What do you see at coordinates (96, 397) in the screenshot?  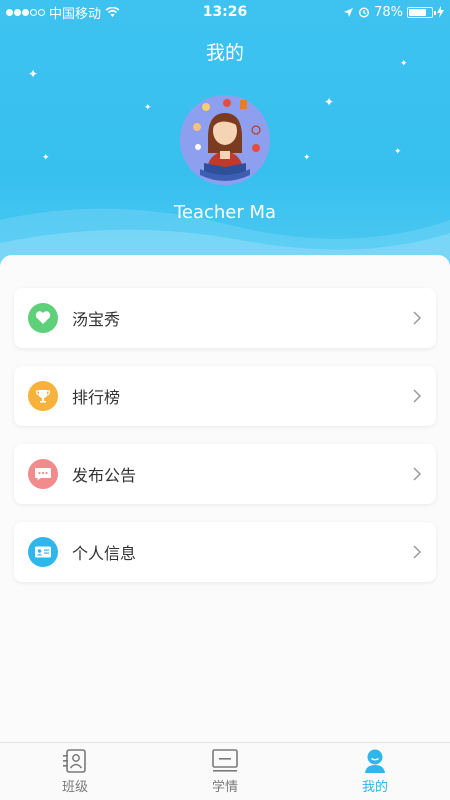 I see `menu-item-label: 排行榜` at bounding box center [96, 397].